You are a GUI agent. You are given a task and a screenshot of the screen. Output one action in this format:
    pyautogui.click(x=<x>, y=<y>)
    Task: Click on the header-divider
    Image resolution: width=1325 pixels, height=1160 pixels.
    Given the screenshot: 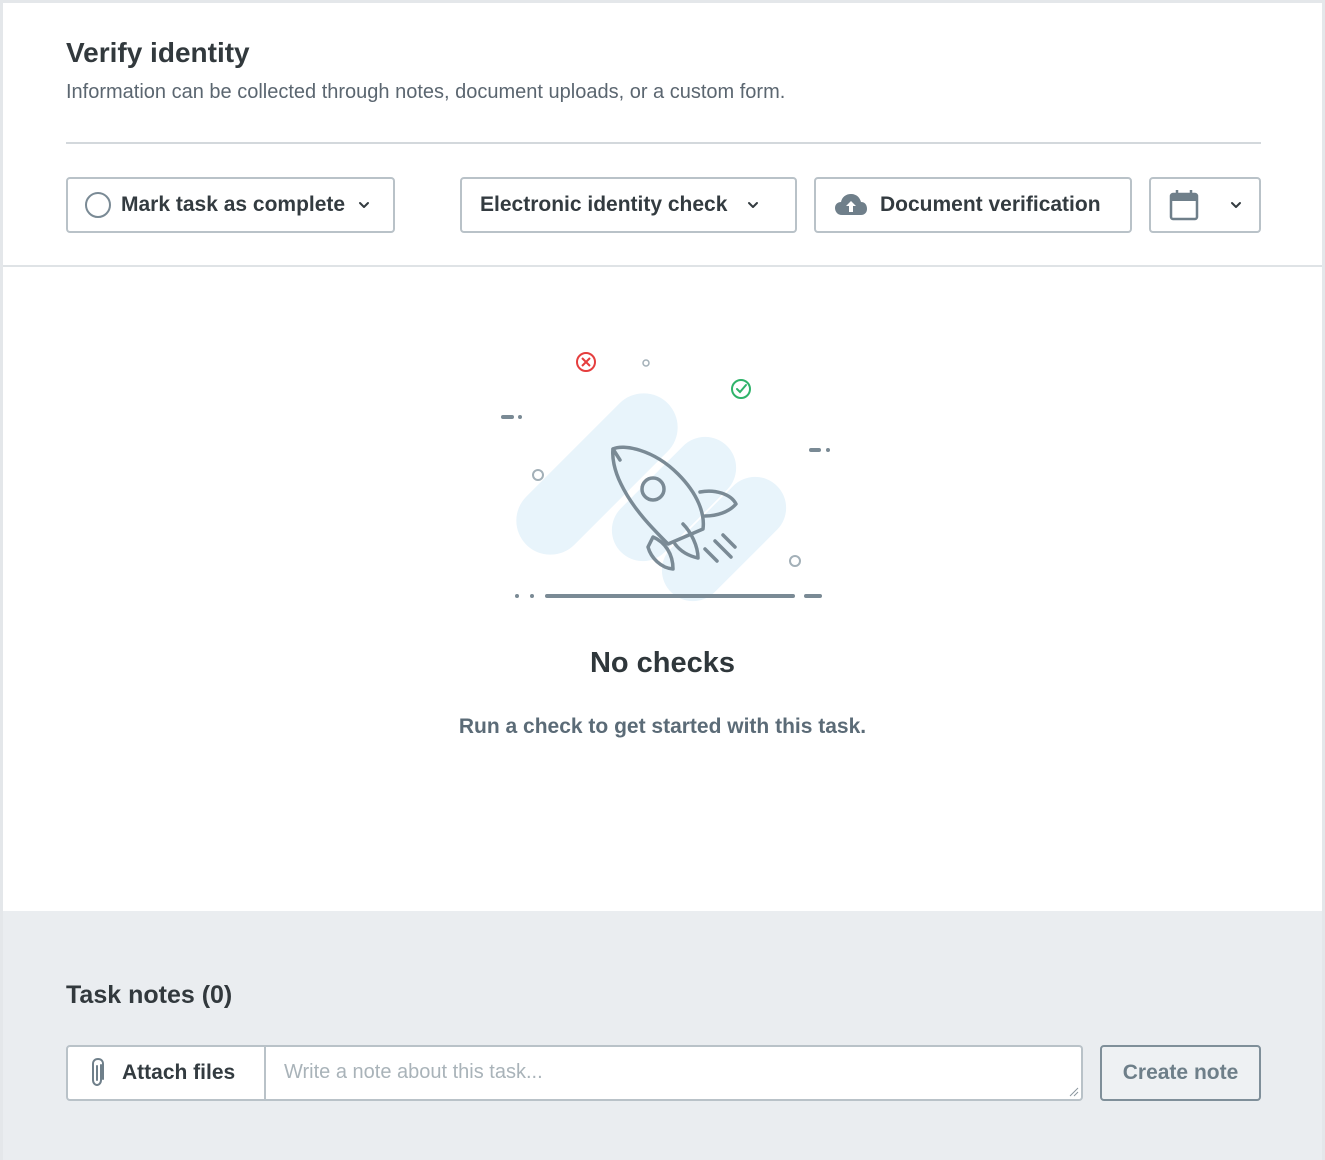 What is the action you would take?
    pyautogui.click(x=663, y=143)
    